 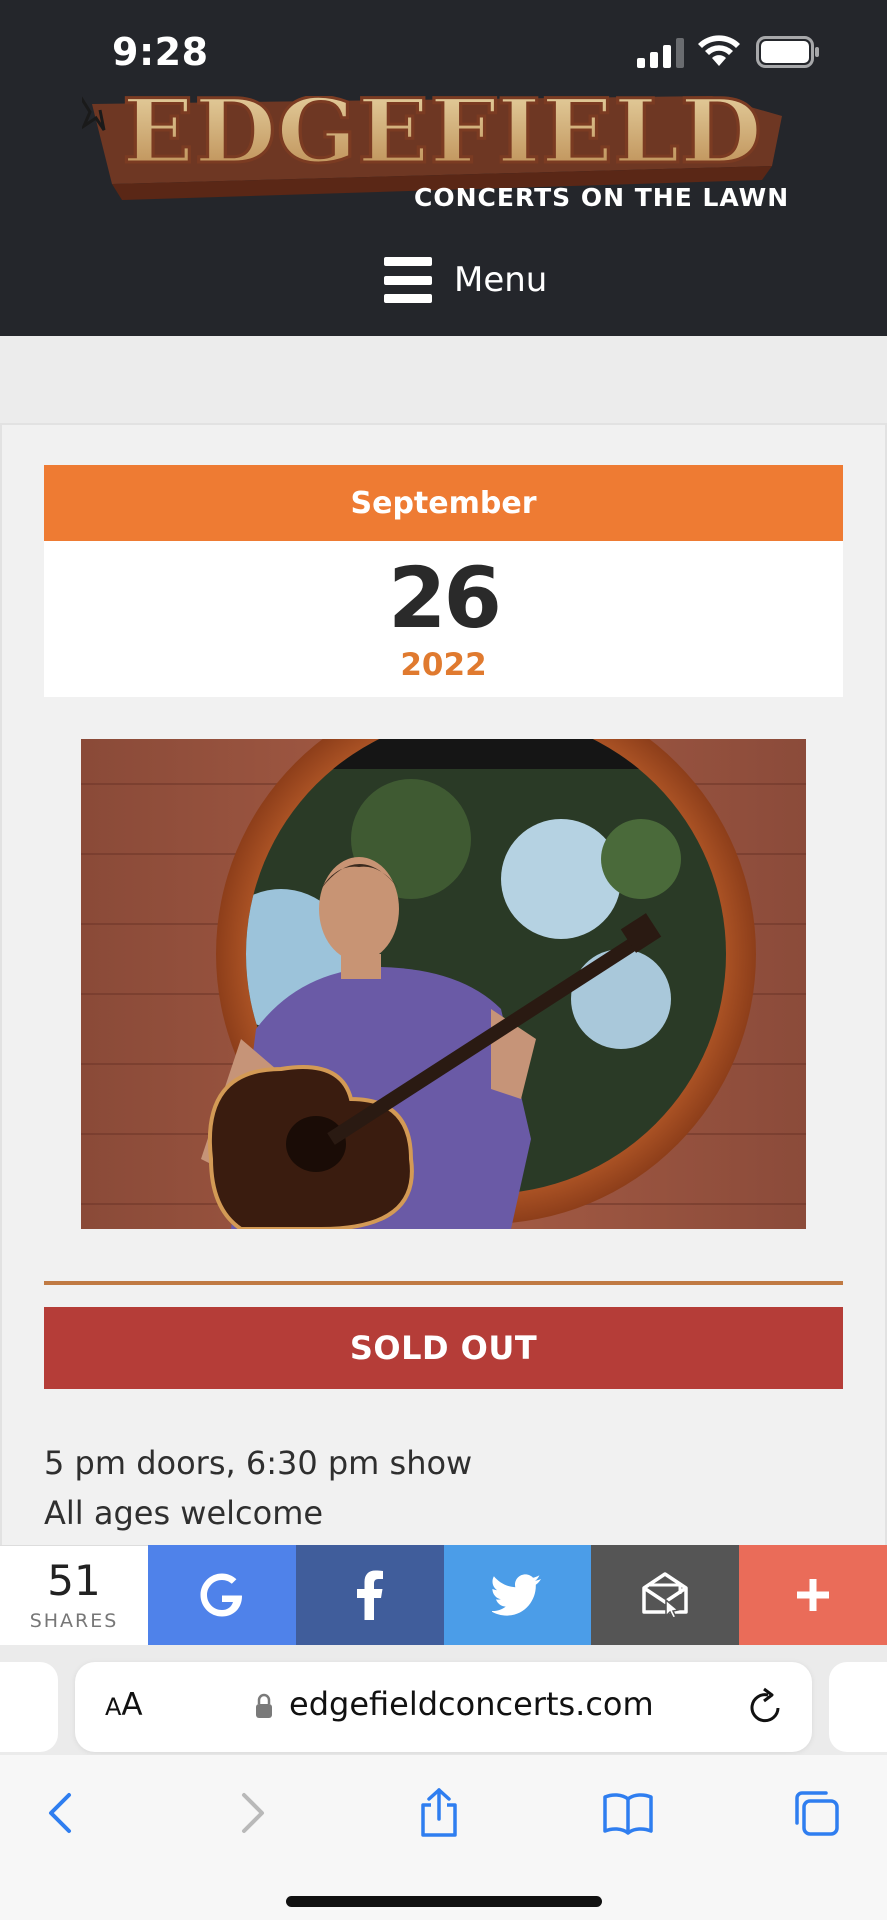 I want to click on back-button, so click(x=60, y=1813).